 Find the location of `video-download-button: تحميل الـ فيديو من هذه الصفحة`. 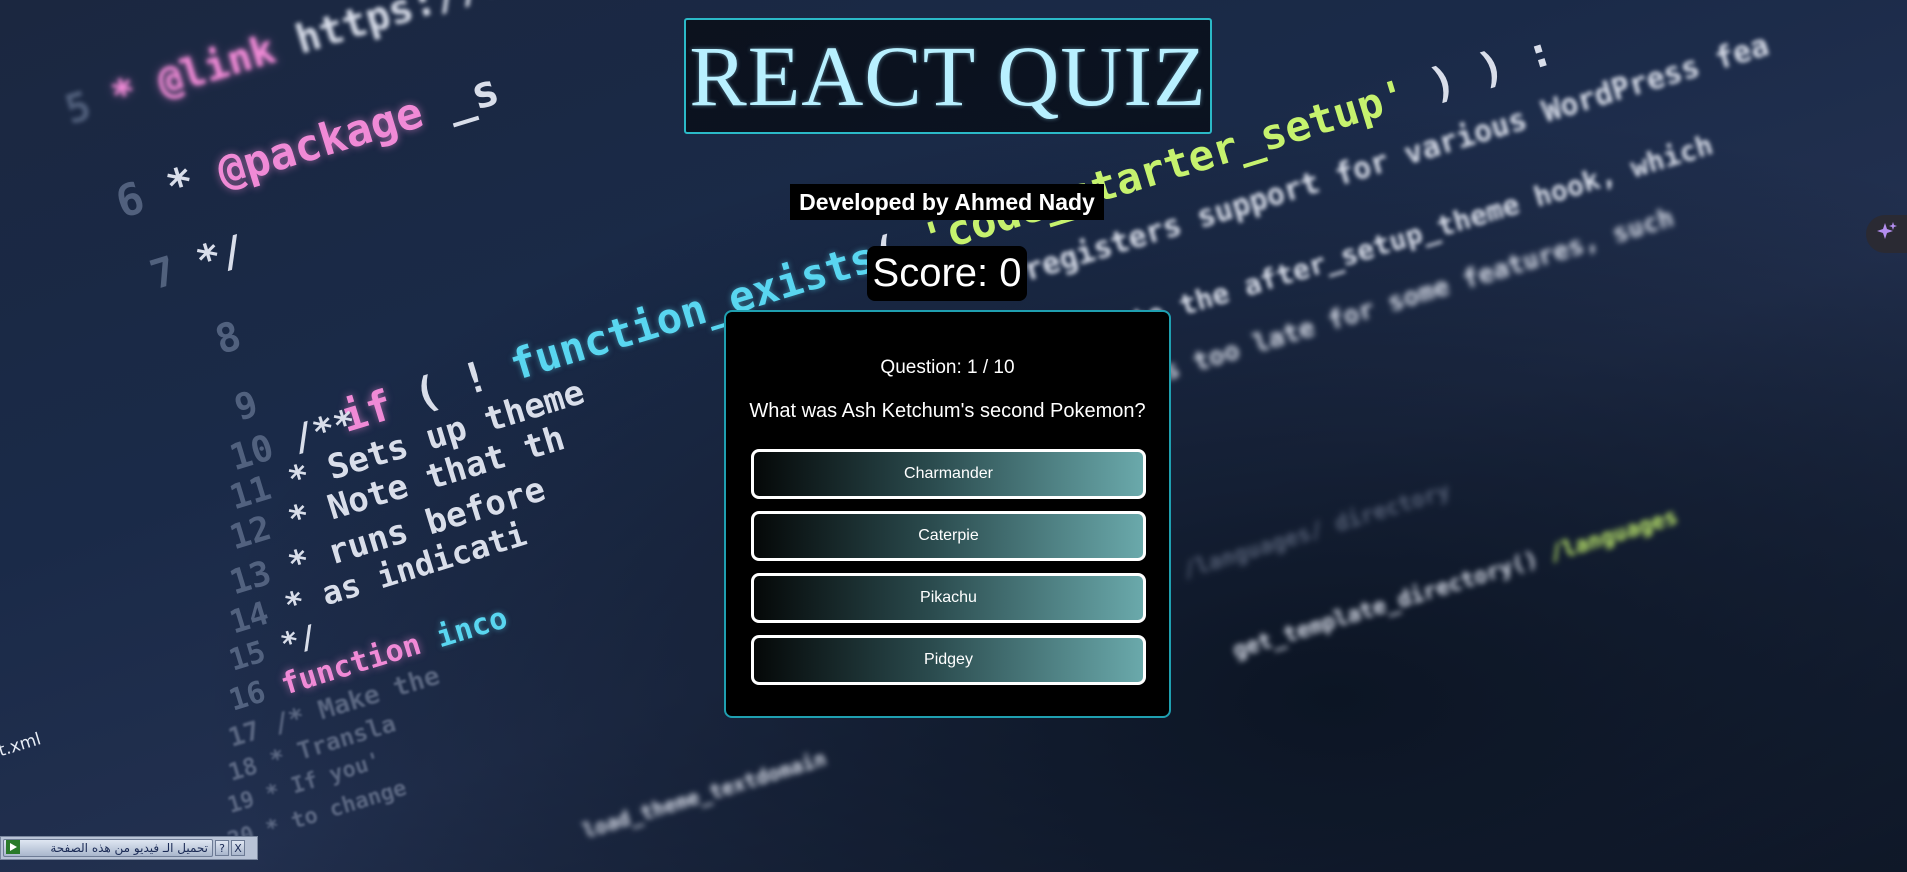

video-download-button: تحميل الـ فيديو من هذه الصفحة is located at coordinates (108, 848).